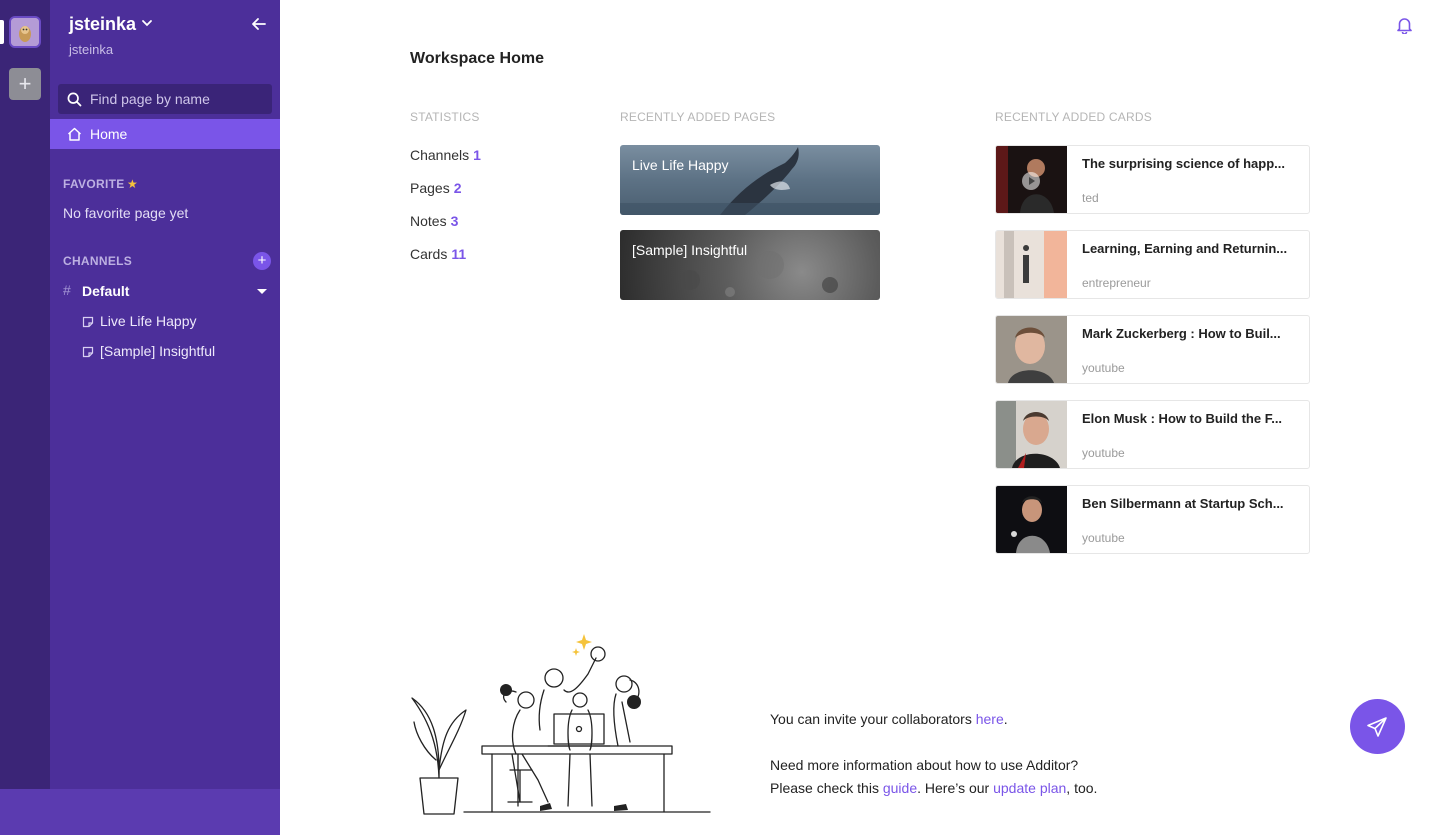 Image resolution: width=1440 pixels, height=835 pixels. Describe the element at coordinates (873, 719) in the screenshot. I see `invite-prefix: You can invite your collaborators` at that location.